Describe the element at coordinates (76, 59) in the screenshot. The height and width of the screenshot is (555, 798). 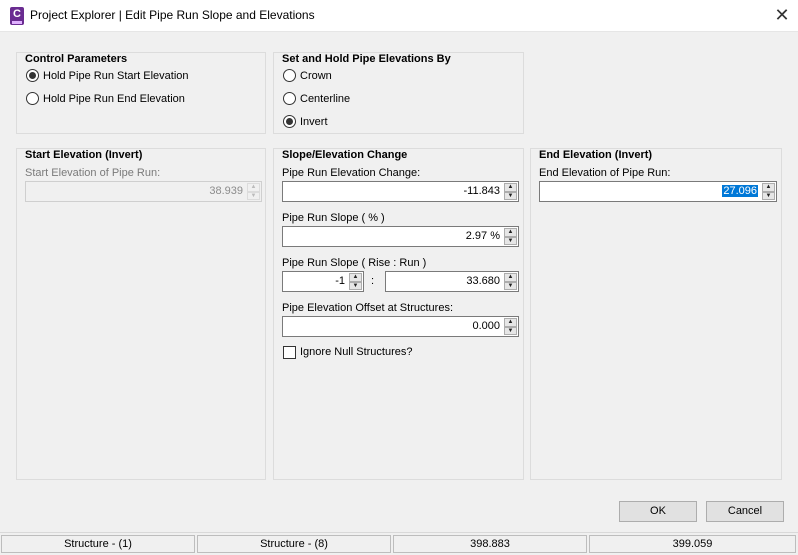
I see `group-title: Control Parameters` at that location.